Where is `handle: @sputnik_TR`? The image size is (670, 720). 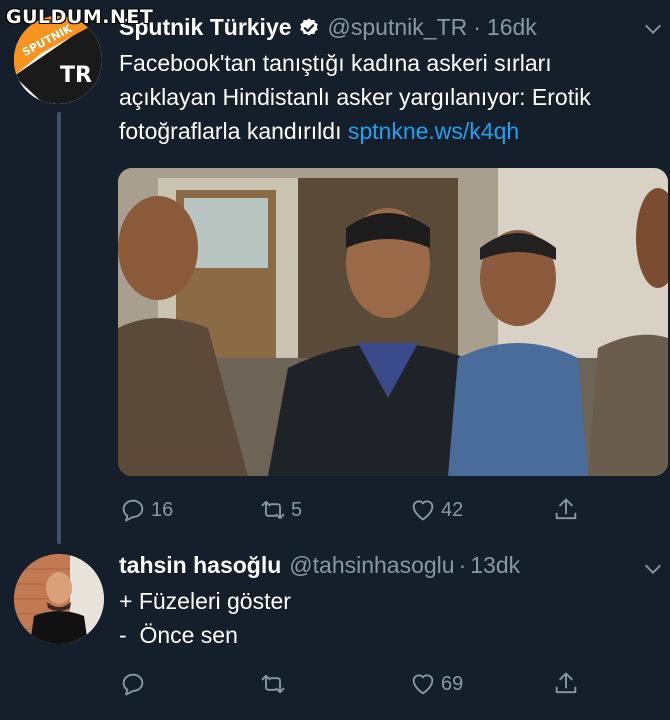 handle: @sputnik_TR is located at coordinates (398, 27).